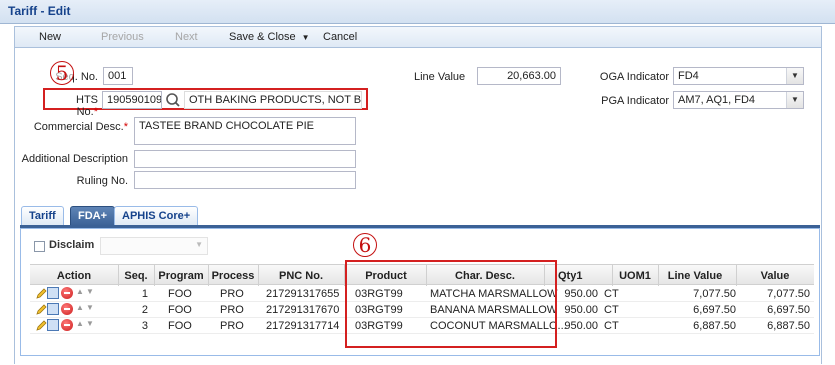 The height and width of the screenshot is (365, 835). Describe the element at coordinates (245, 131) in the screenshot. I see `commercial-desc-field: TASTEE BRAND CHOCOLATE PIE` at that location.